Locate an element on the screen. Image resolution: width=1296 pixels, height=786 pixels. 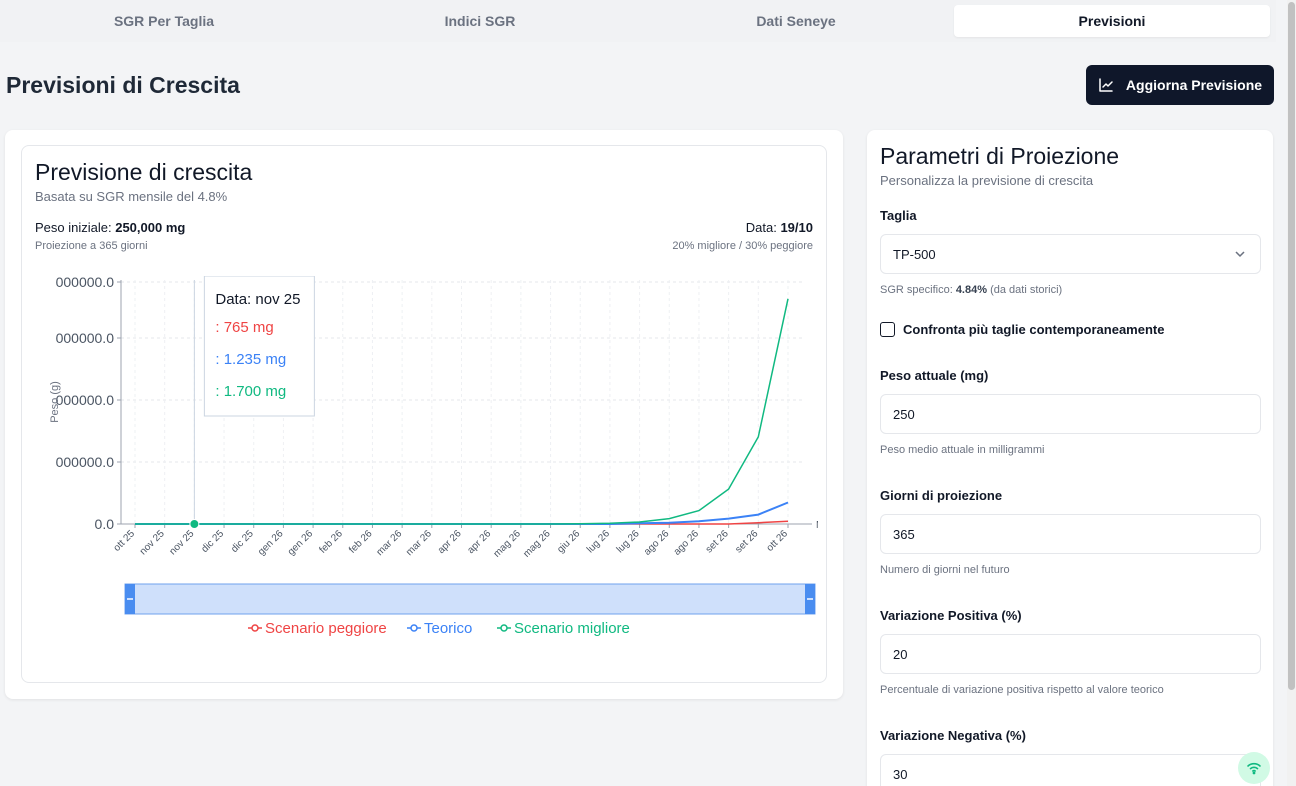
peso-hint: Peso medio attuale in milligrammi is located at coordinates (962, 450).